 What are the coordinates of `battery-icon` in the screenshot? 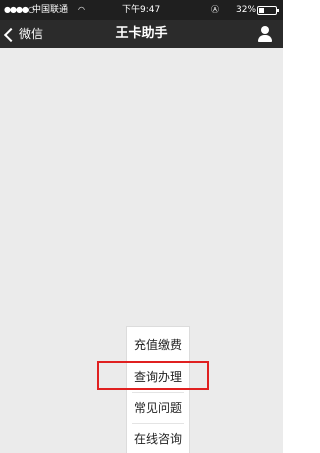 It's located at (268, 10).